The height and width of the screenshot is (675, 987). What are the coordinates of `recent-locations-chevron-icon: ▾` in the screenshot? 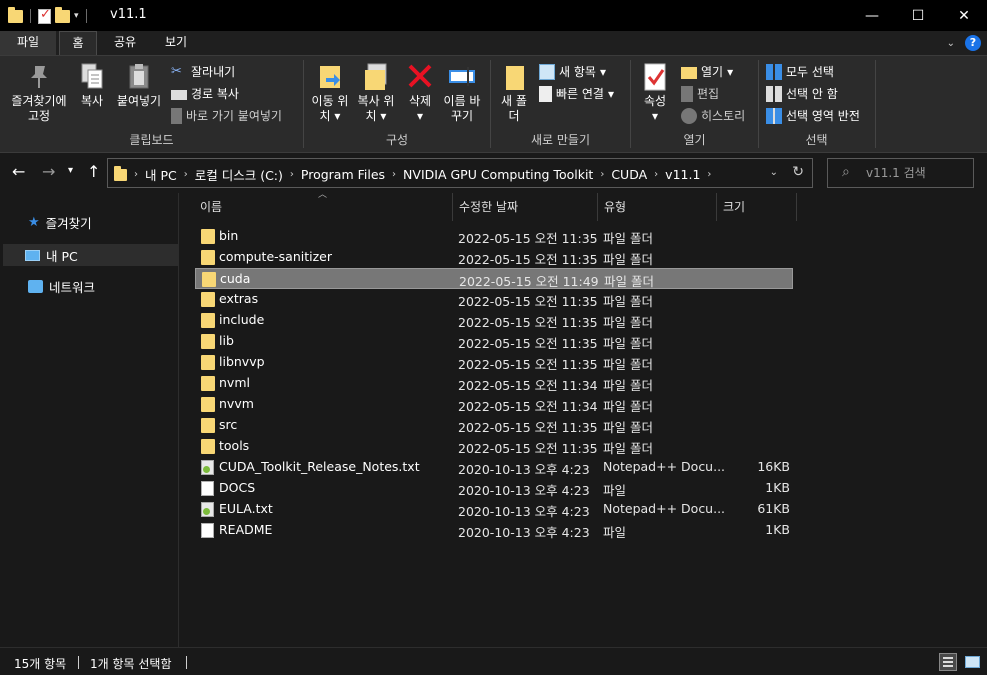 It's located at (70, 170).